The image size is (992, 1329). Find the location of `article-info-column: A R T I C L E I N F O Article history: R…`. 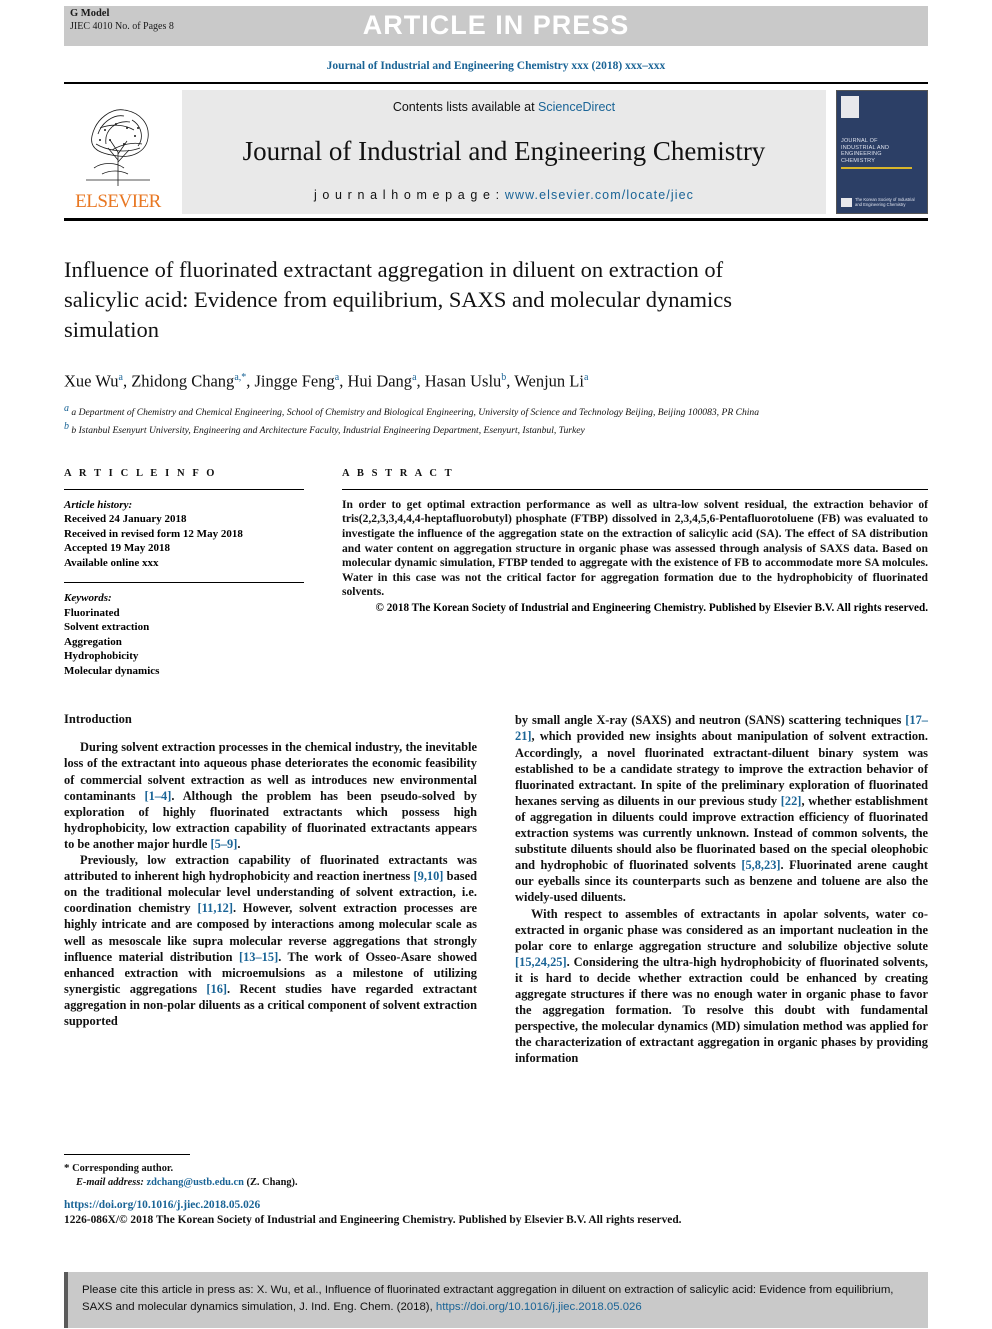

article-info-column: A R T I C L E I N F O Article history: R… is located at coordinates (184, 573).